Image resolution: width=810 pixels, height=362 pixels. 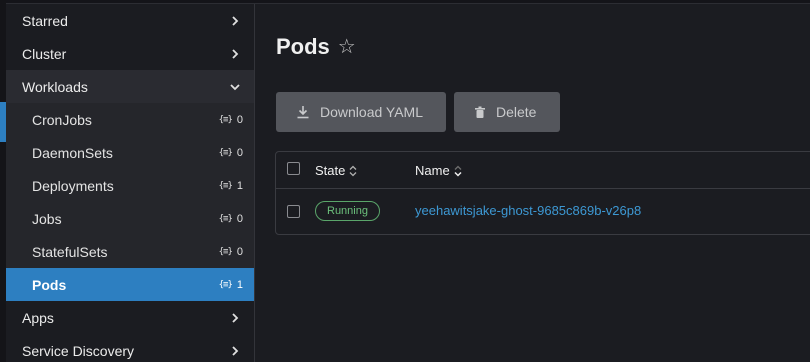 What do you see at coordinates (235, 86) in the screenshot?
I see `chevron-down-icon` at bounding box center [235, 86].